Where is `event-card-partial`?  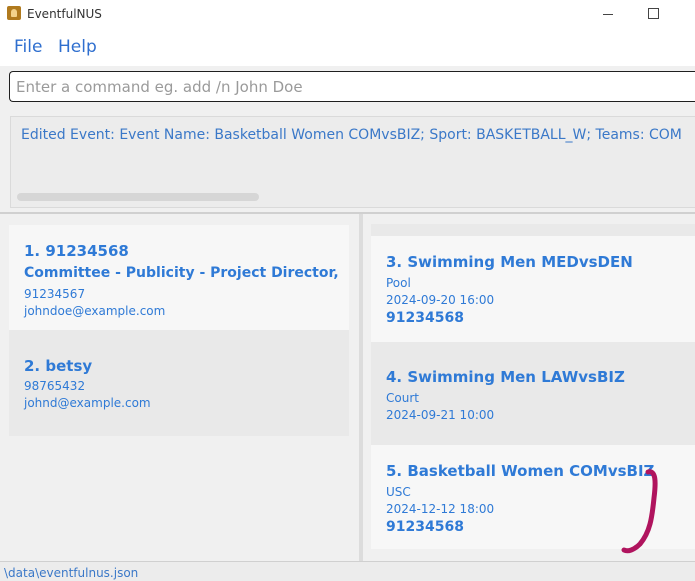 event-card-partial is located at coordinates (533, 230).